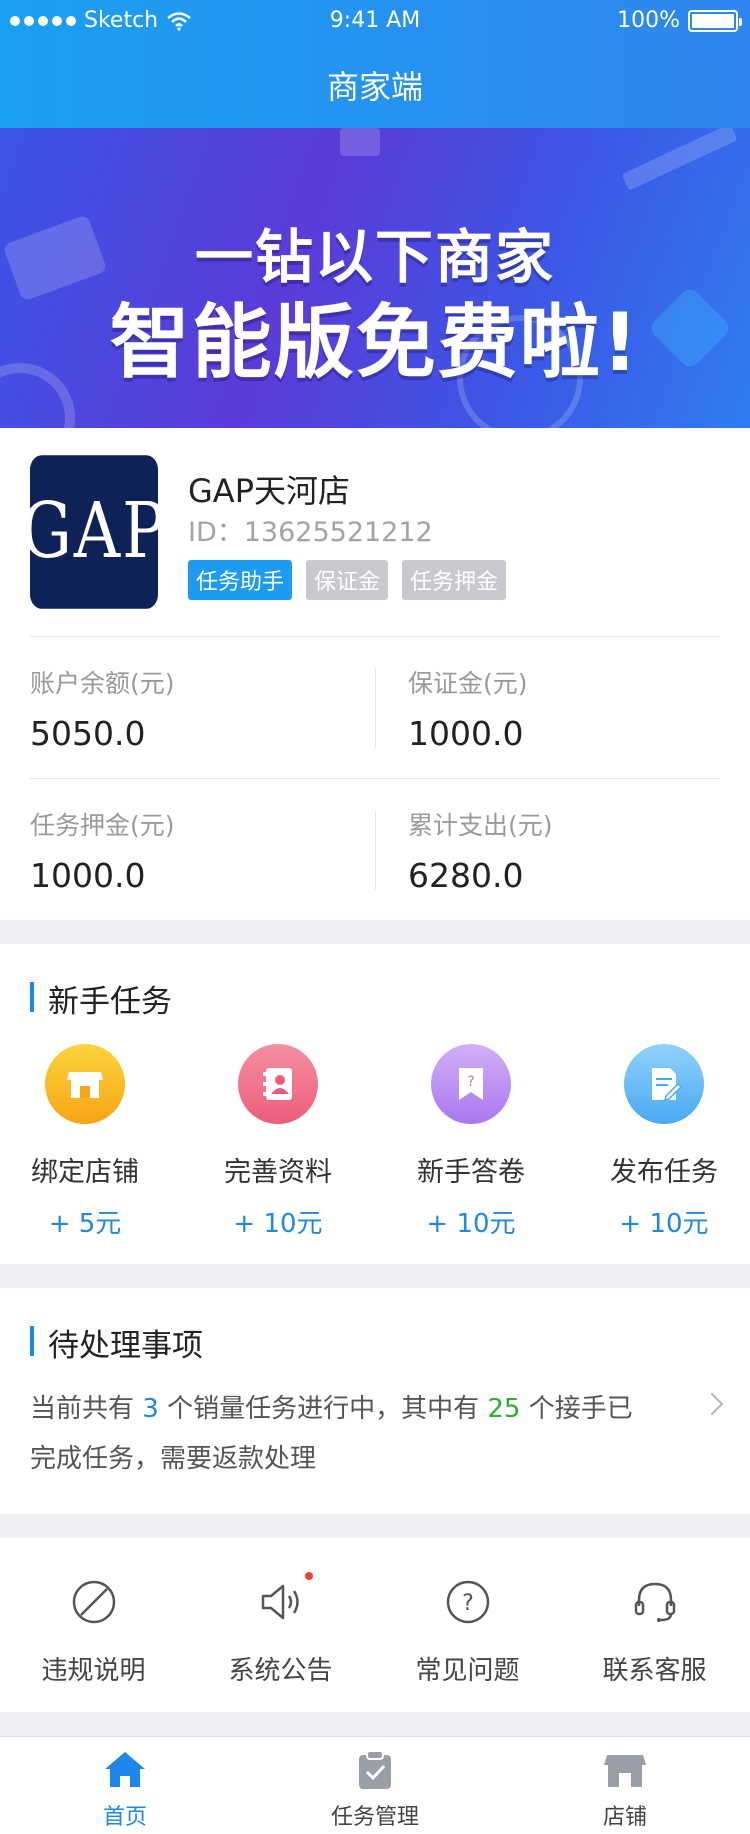  What do you see at coordinates (480, 825) in the screenshot?
I see `stat-label: 累计支出(元)` at bounding box center [480, 825].